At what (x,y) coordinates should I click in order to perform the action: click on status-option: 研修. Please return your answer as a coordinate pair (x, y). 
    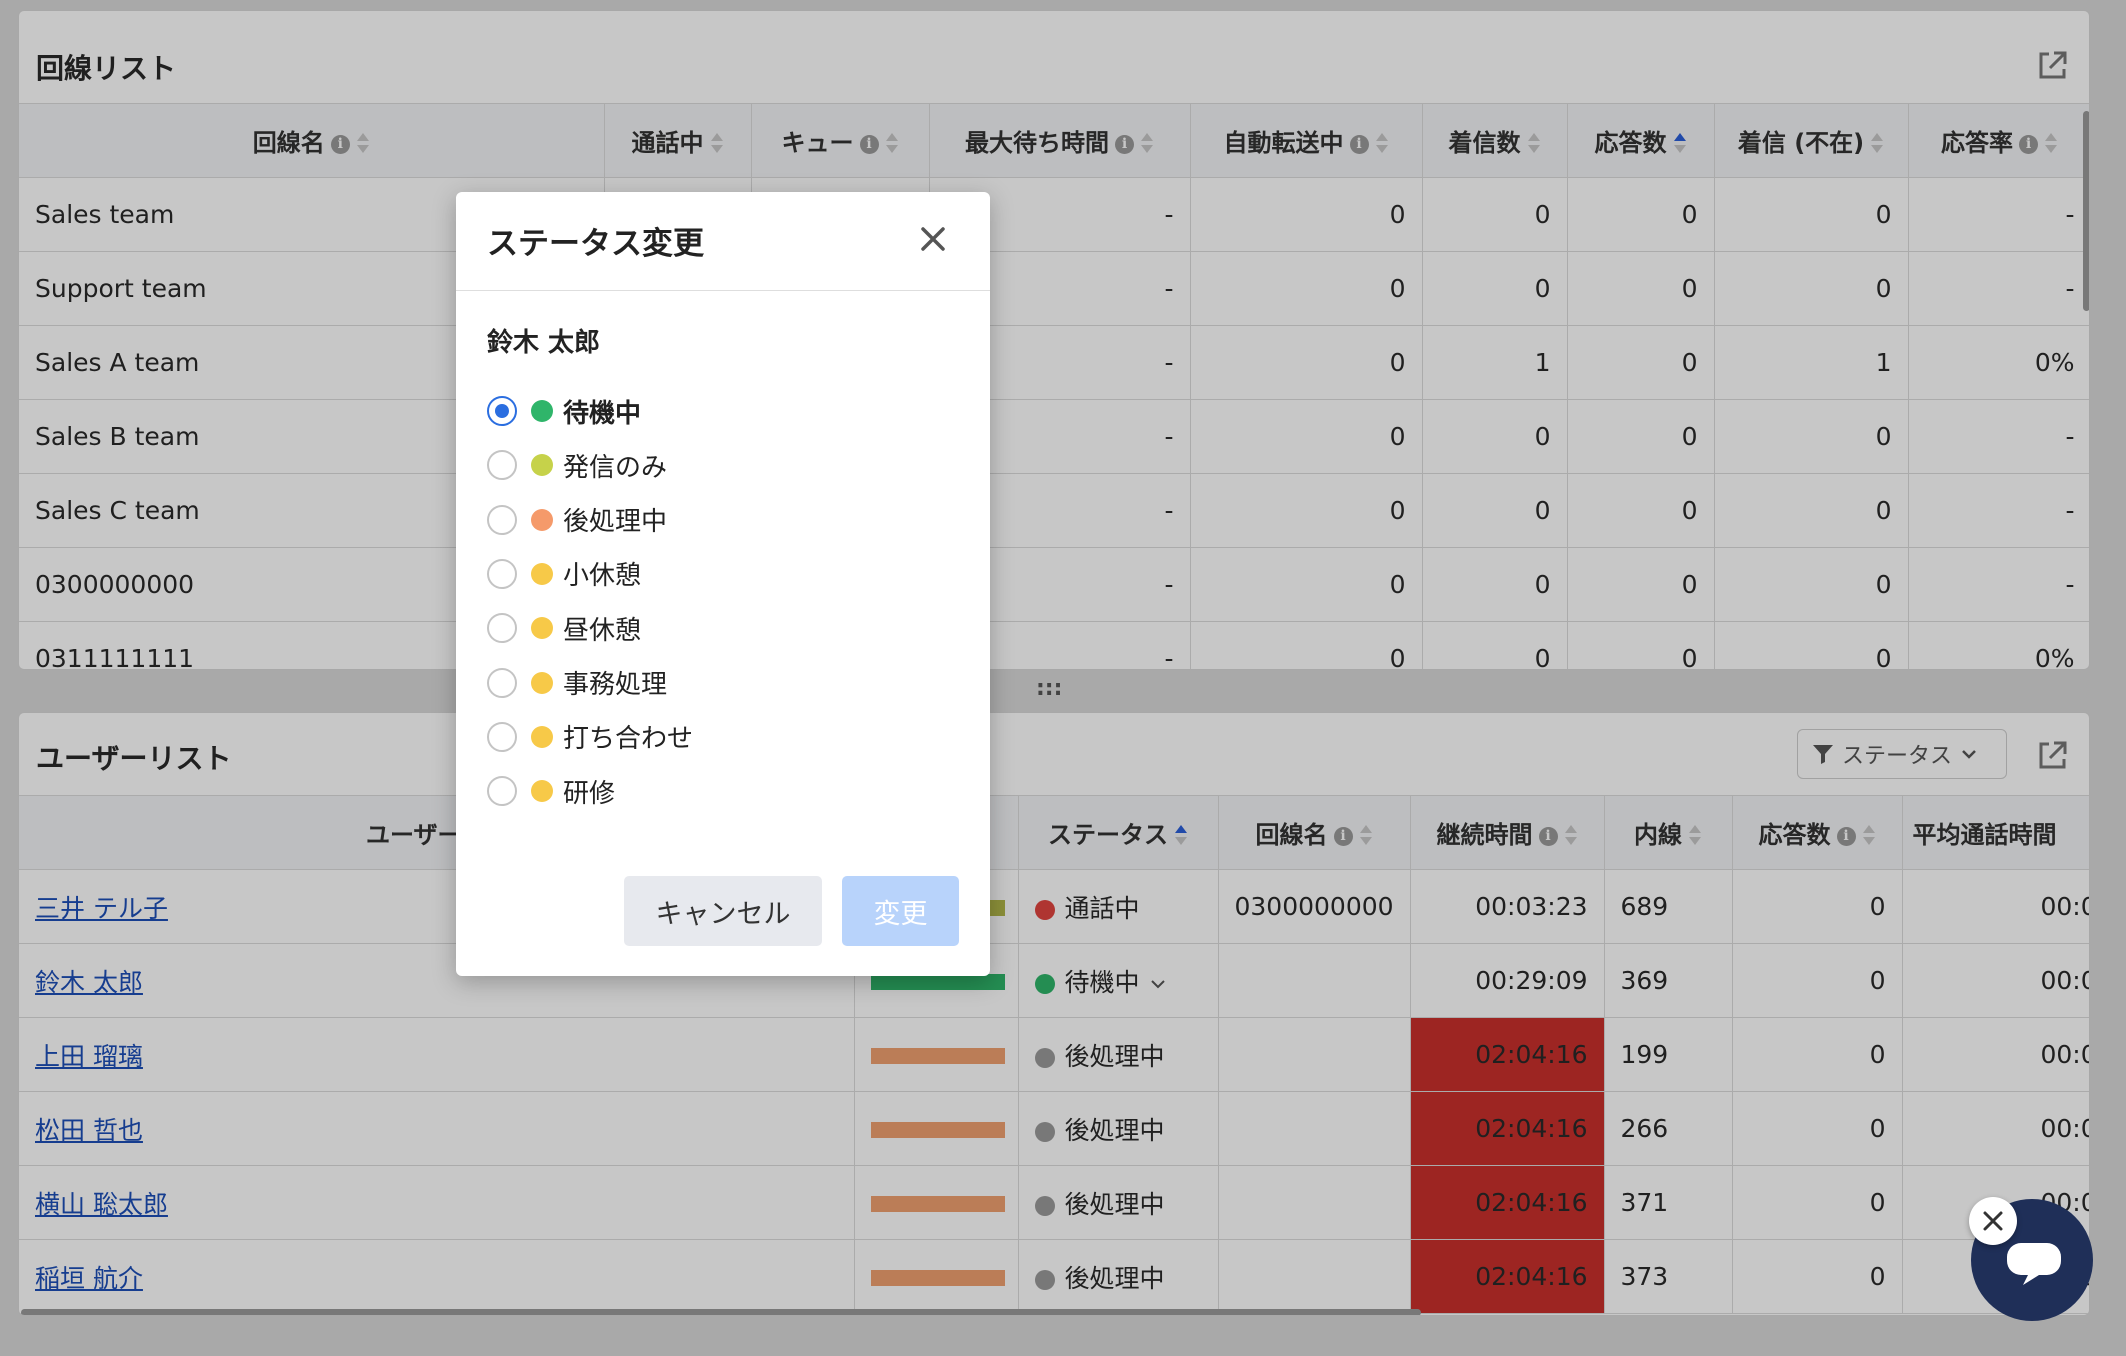
    Looking at the image, I should click on (551, 791).